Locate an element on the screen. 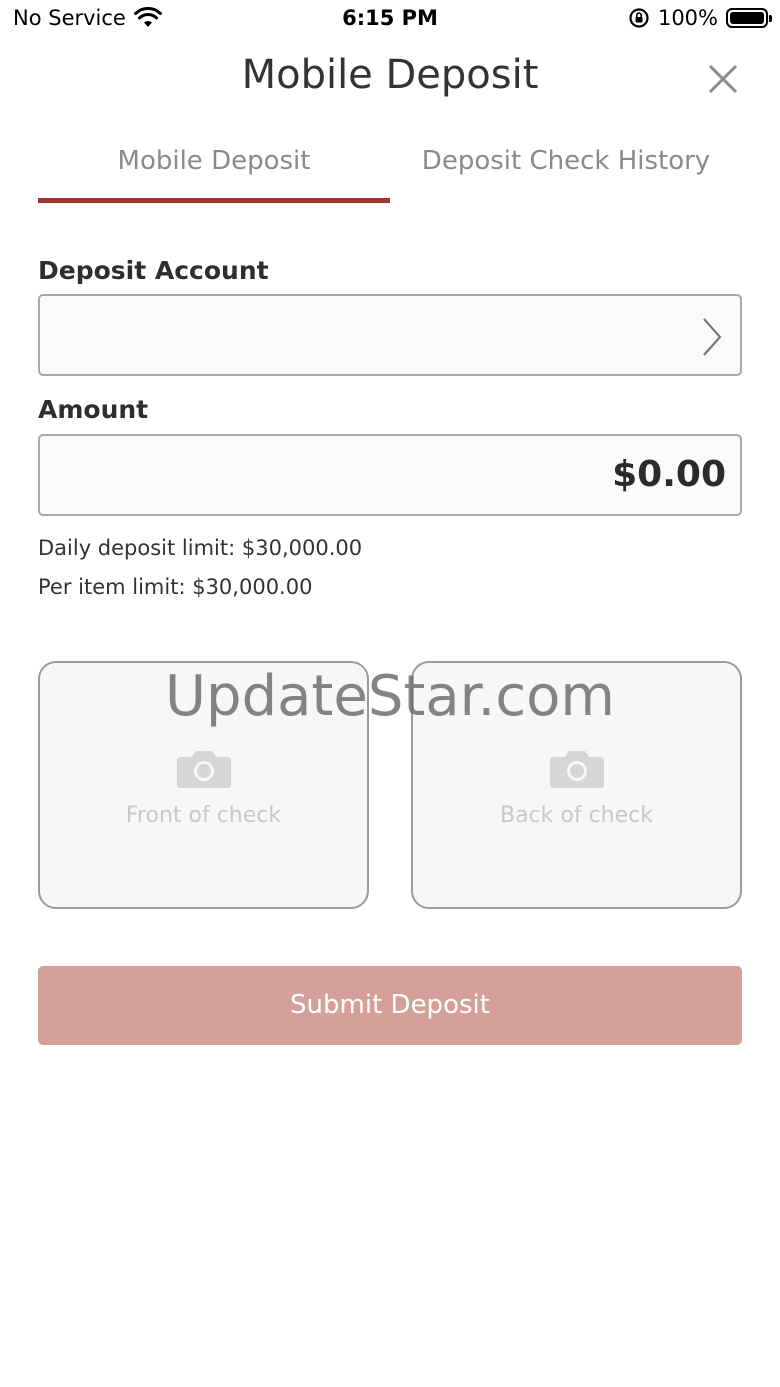 The width and height of the screenshot is (780, 1387). active-tab-indicator is located at coordinates (214, 200).